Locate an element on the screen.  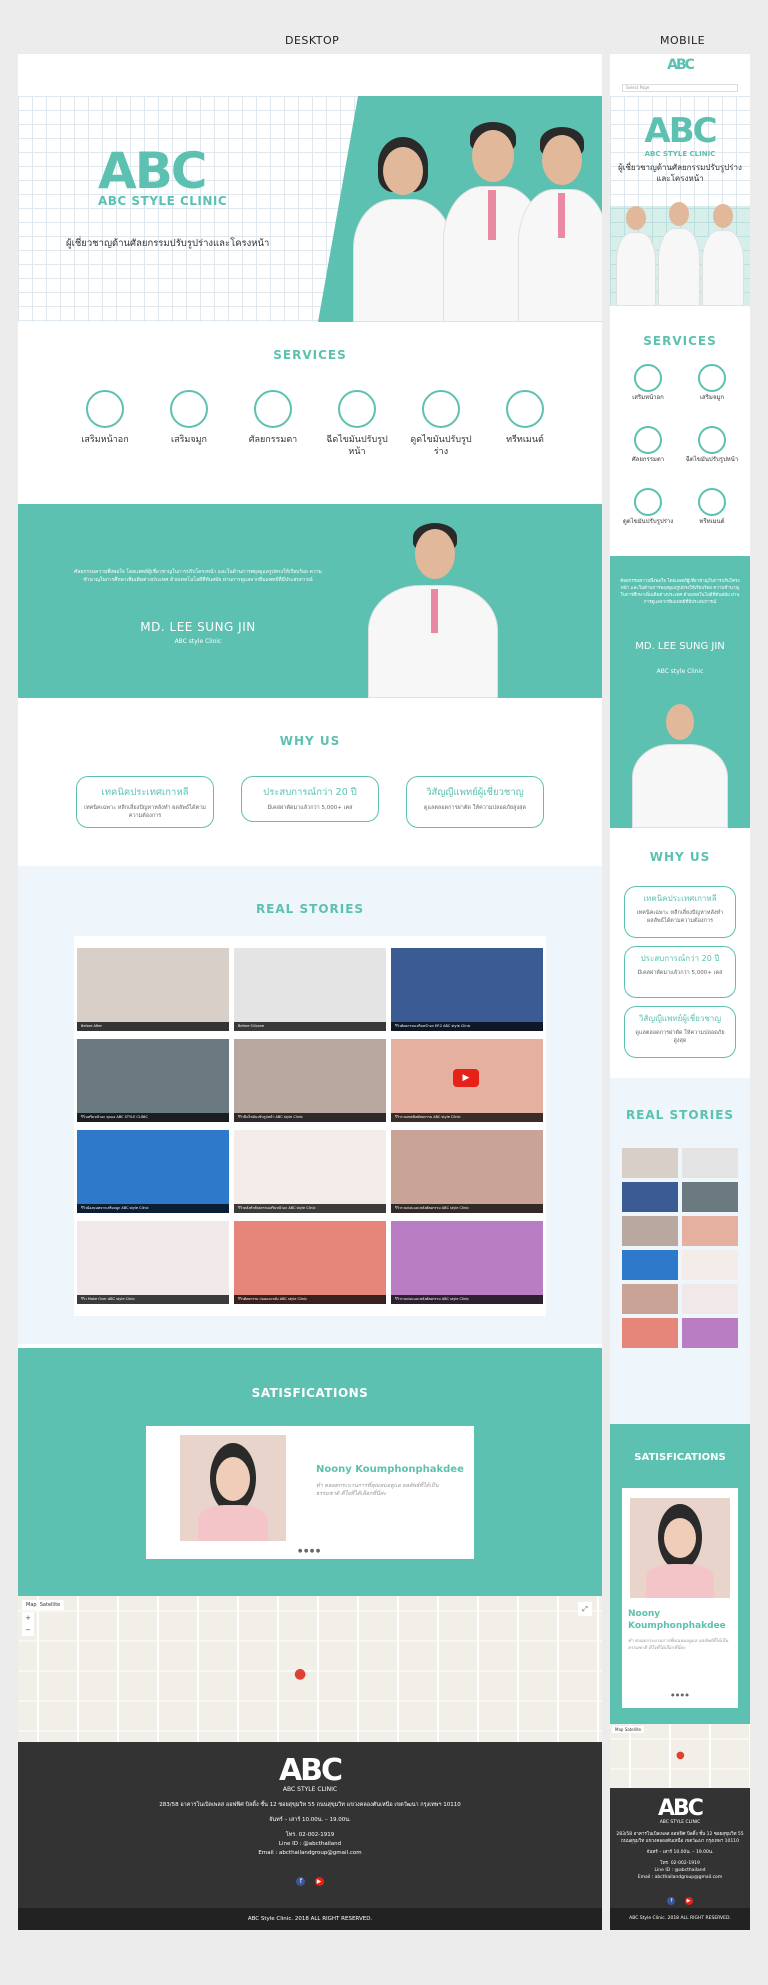
testimonial-photo is located at coordinates (233, 1488).